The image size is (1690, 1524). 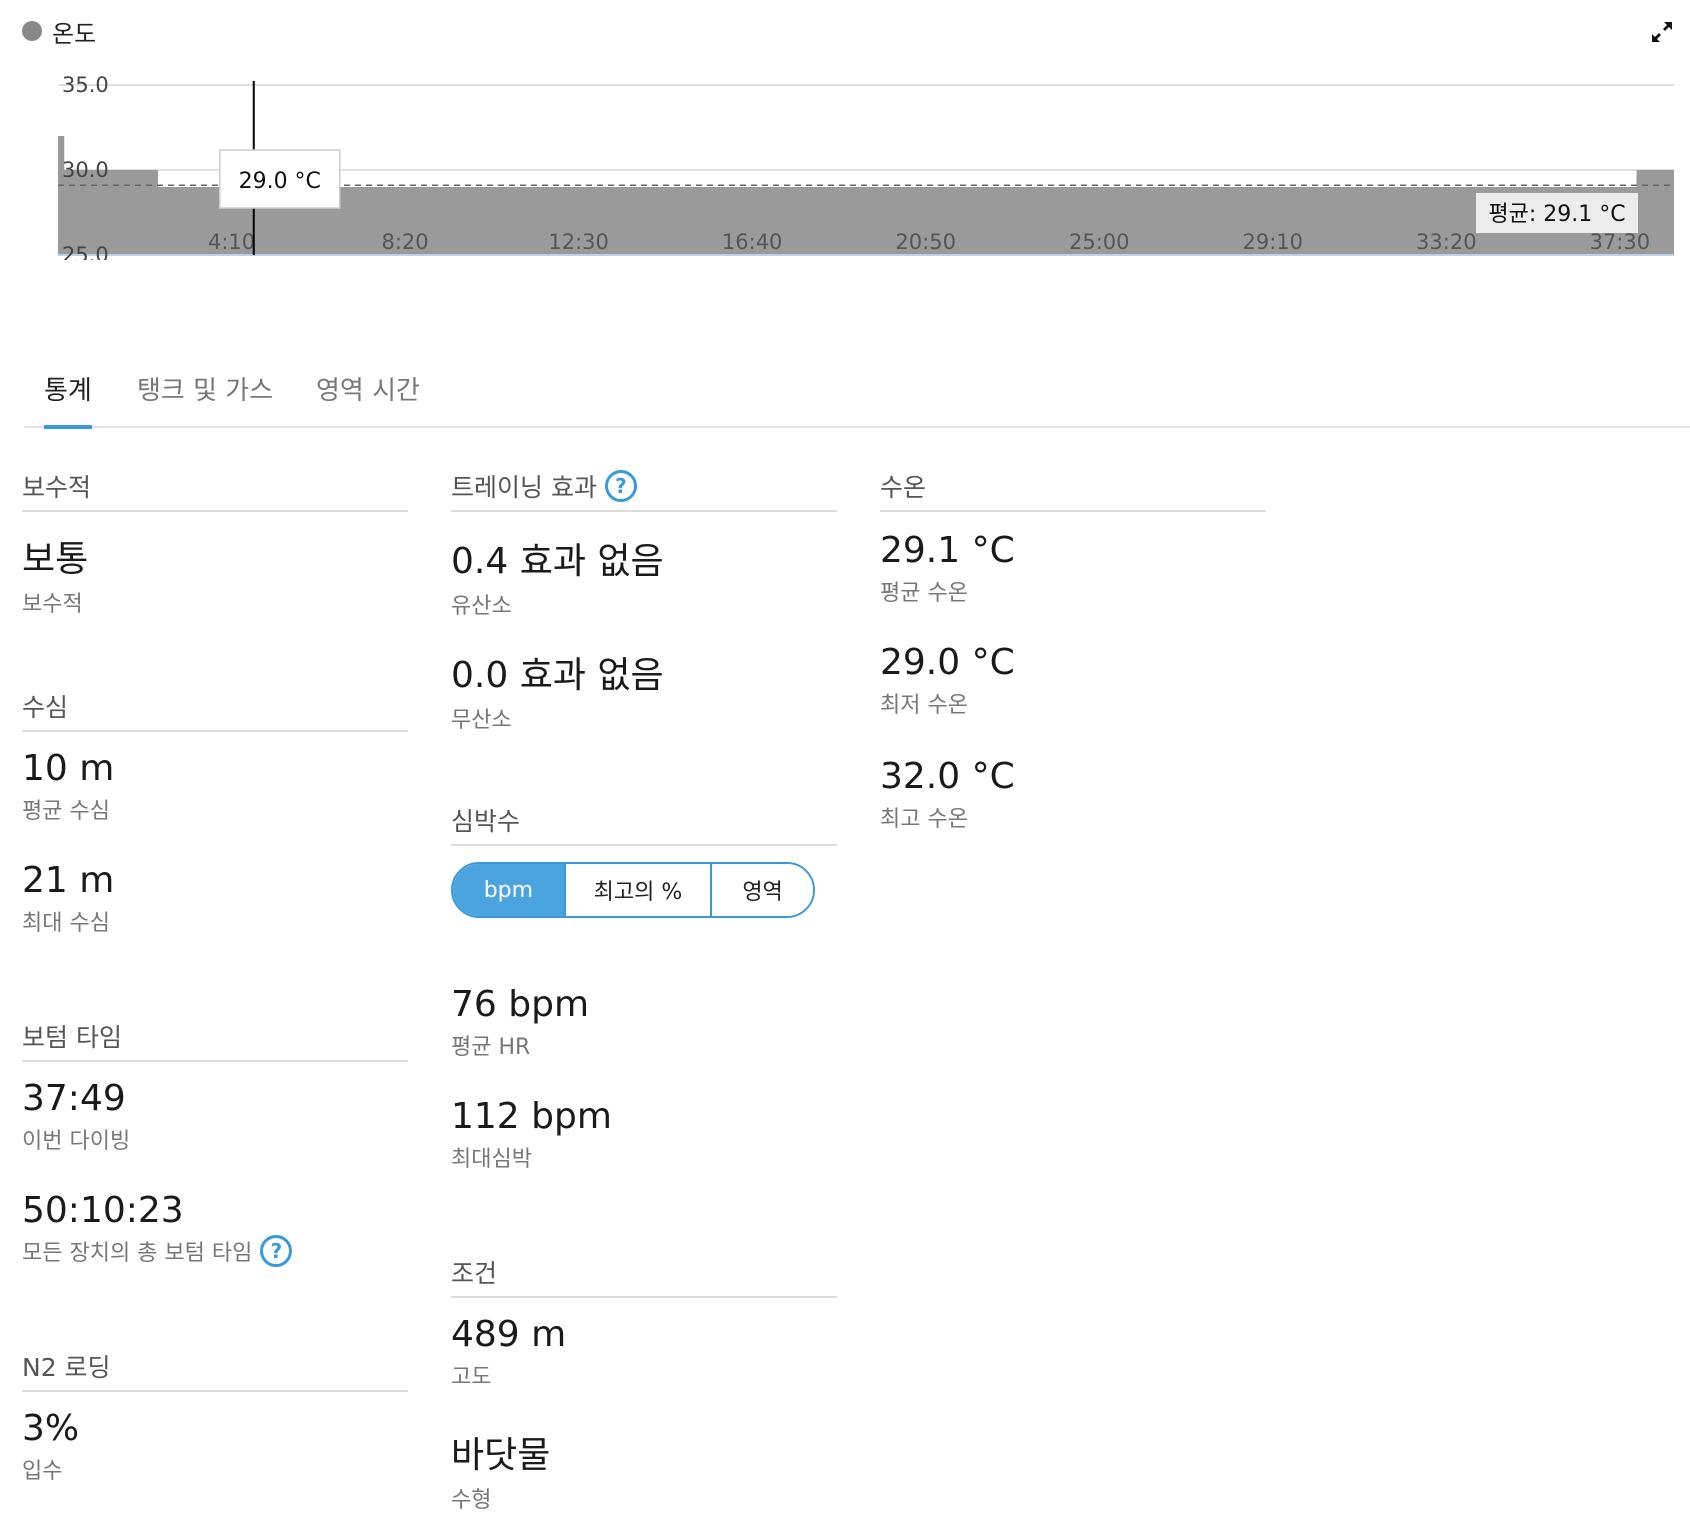 What do you see at coordinates (531, 1116) in the screenshot?
I see `metric-value: 112 bpm` at bounding box center [531, 1116].